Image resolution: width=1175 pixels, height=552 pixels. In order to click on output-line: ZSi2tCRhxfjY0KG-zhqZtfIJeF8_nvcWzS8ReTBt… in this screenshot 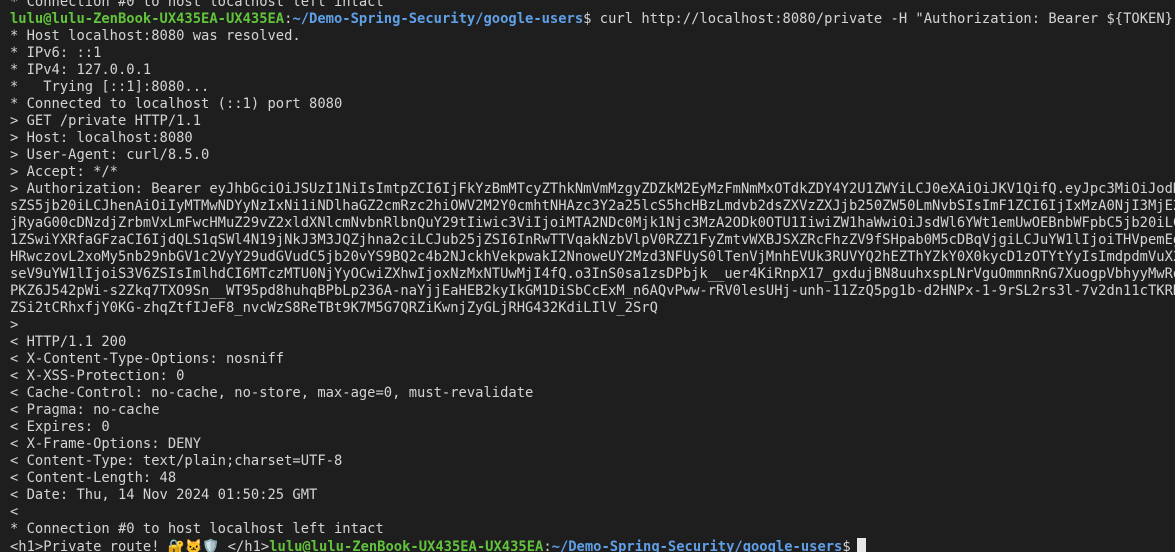, I will do `click(334, 308)`.